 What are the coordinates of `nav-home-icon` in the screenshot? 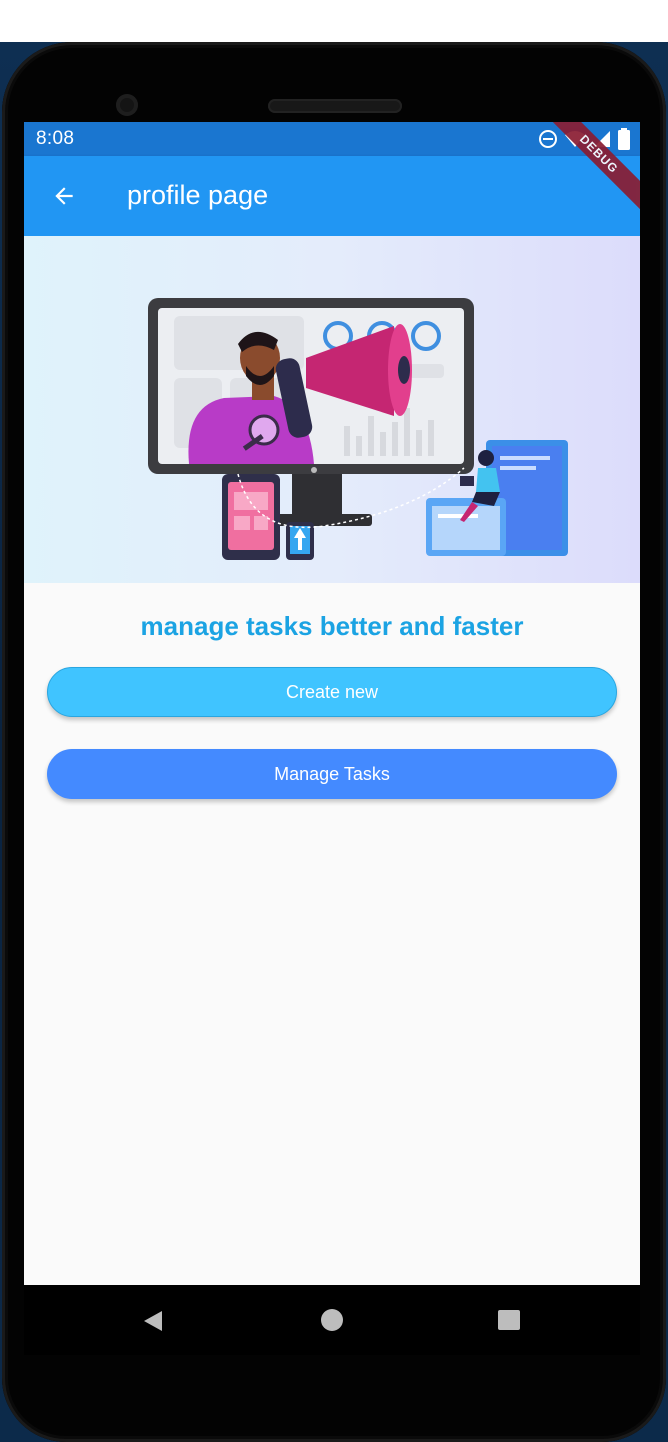 It's located at (332, 1320).